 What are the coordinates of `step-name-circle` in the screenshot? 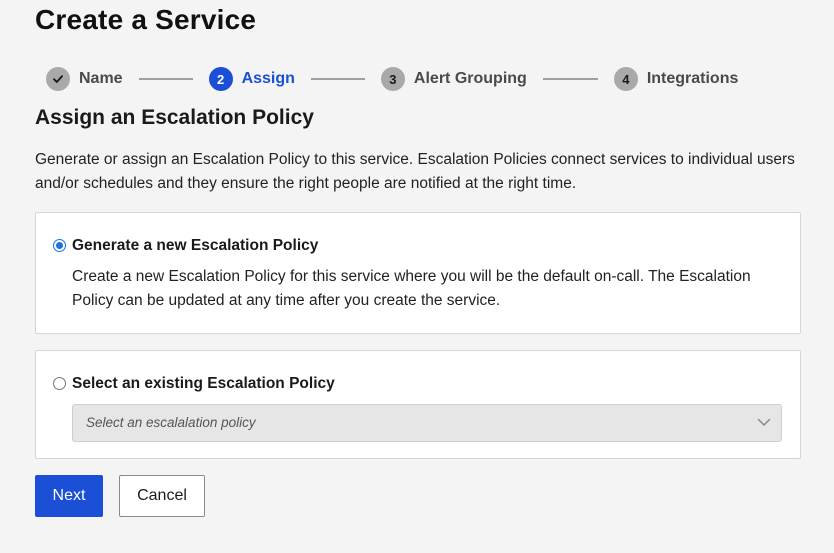 It's located at (58, 79).